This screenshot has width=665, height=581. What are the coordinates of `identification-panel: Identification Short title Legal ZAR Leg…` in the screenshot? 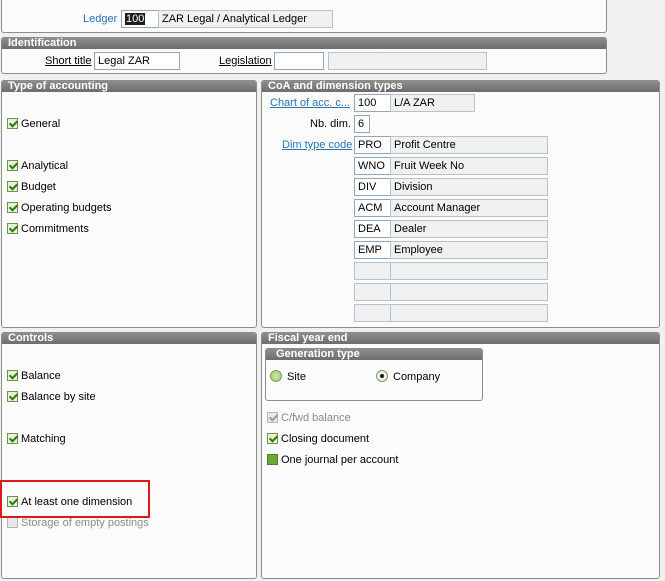 It's located at (304, 55).